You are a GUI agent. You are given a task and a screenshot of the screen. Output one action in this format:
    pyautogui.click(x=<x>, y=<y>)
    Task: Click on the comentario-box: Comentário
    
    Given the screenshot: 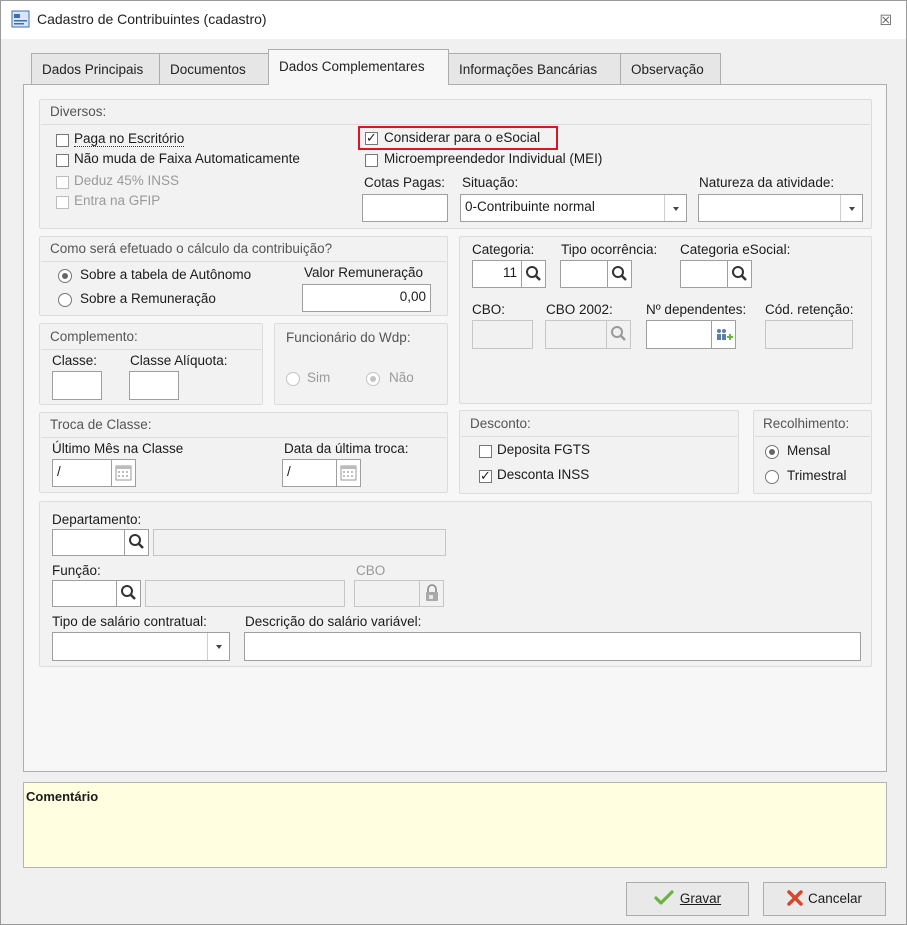 What is the action you would take?
    pyautogui.click(x=455, y=825)
    